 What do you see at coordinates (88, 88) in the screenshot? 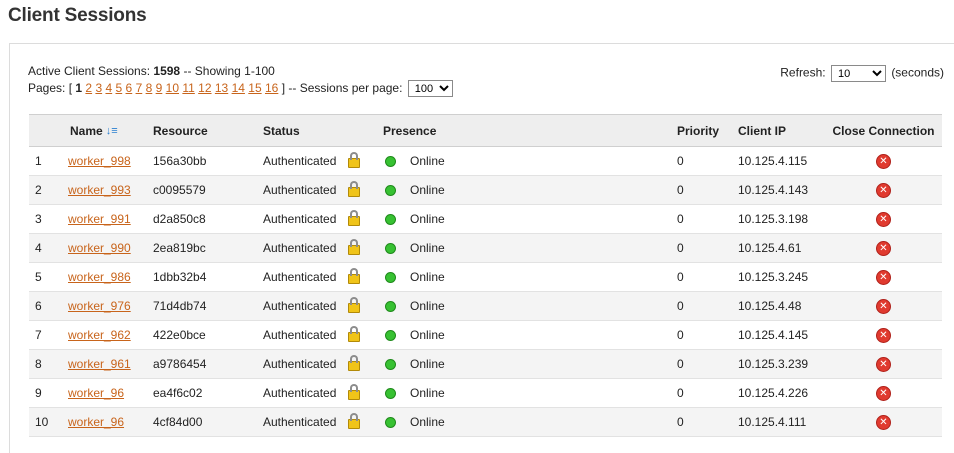
I see `page-link: 2` at bounding box center [88, 88].